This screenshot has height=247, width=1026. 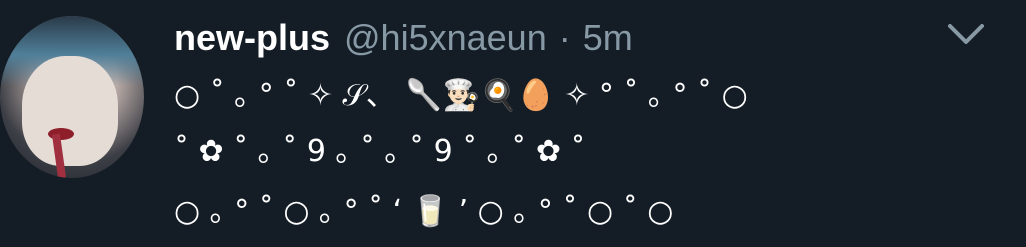 I want to click on tweet-text-line-1: ○ ˚ ｡ ° ˚ ✧ 𝒮、 🥄👨🏻‍🍳🍳🥚 ✧ ° ˚ ｡ ° ˚ ○, so click(x=461, y=95).